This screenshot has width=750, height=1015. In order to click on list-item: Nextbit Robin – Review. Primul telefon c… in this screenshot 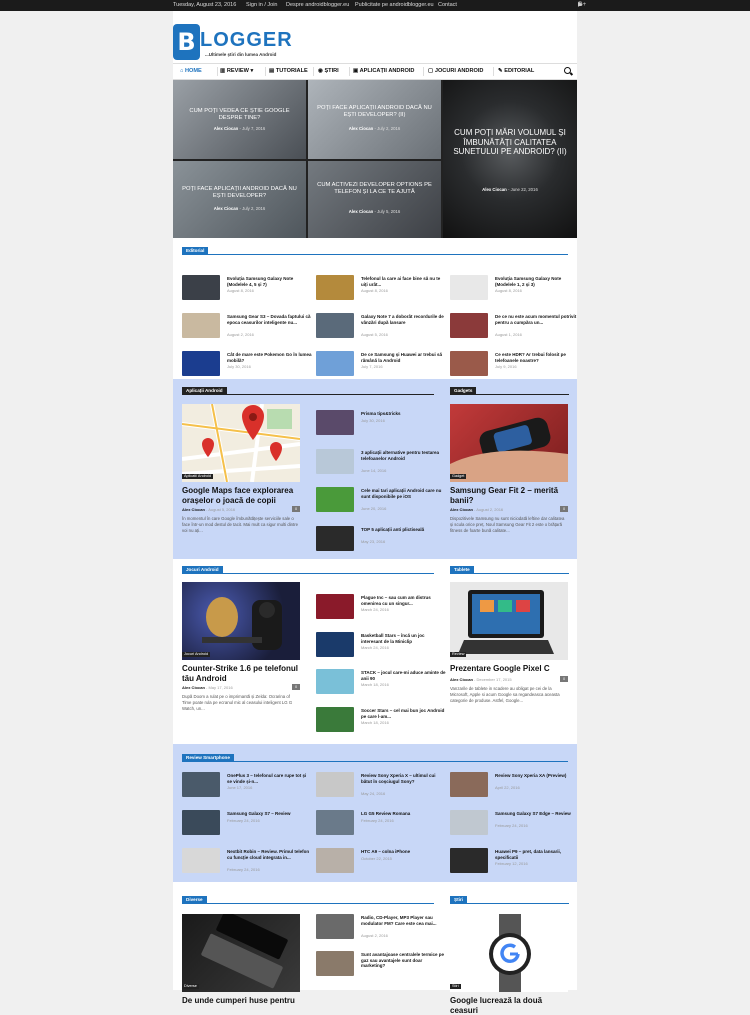, I will do `click(247, 863)`.